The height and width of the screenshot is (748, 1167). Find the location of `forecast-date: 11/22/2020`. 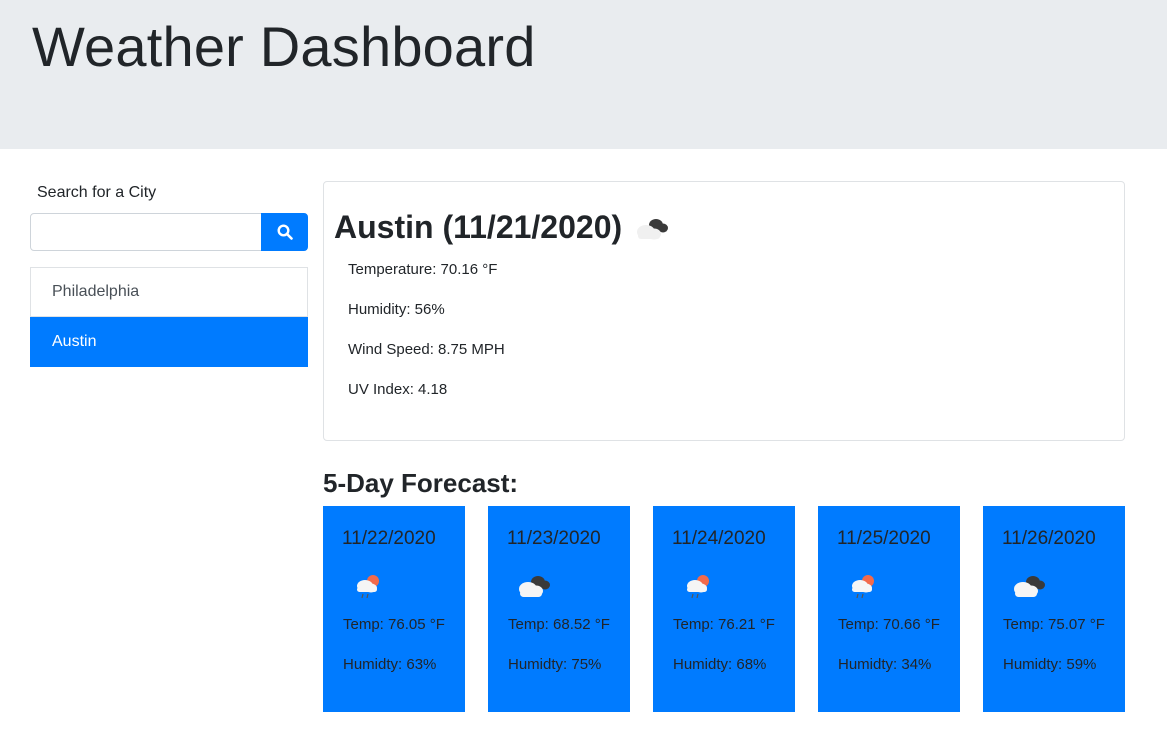

forecast-date: 11/22/2020 is located at coordinates (389, 538).